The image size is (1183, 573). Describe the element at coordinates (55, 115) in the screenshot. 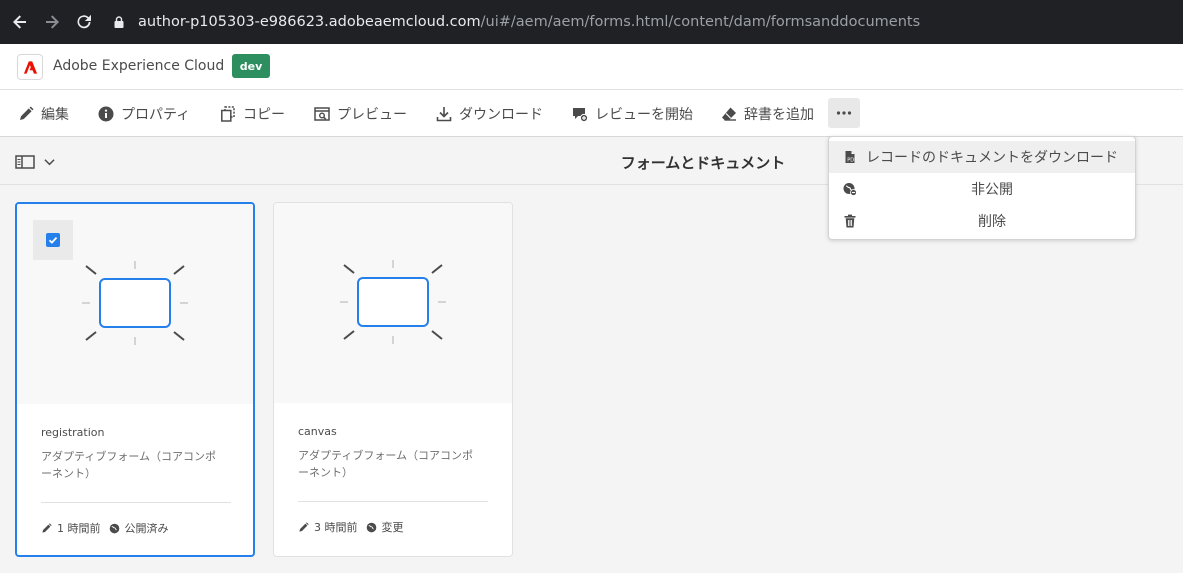

I see `edit-label: 編集` at that location.